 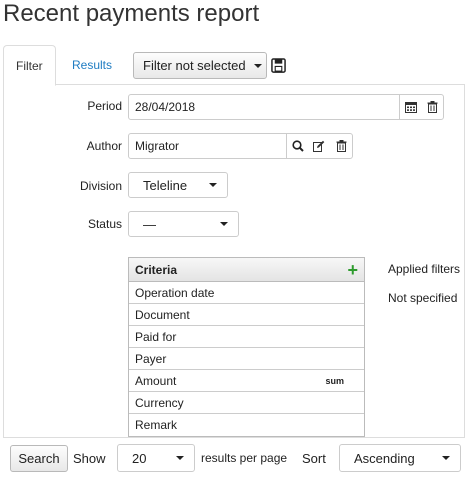 I want to click on calendar-icon, so click(x=410, y=107).